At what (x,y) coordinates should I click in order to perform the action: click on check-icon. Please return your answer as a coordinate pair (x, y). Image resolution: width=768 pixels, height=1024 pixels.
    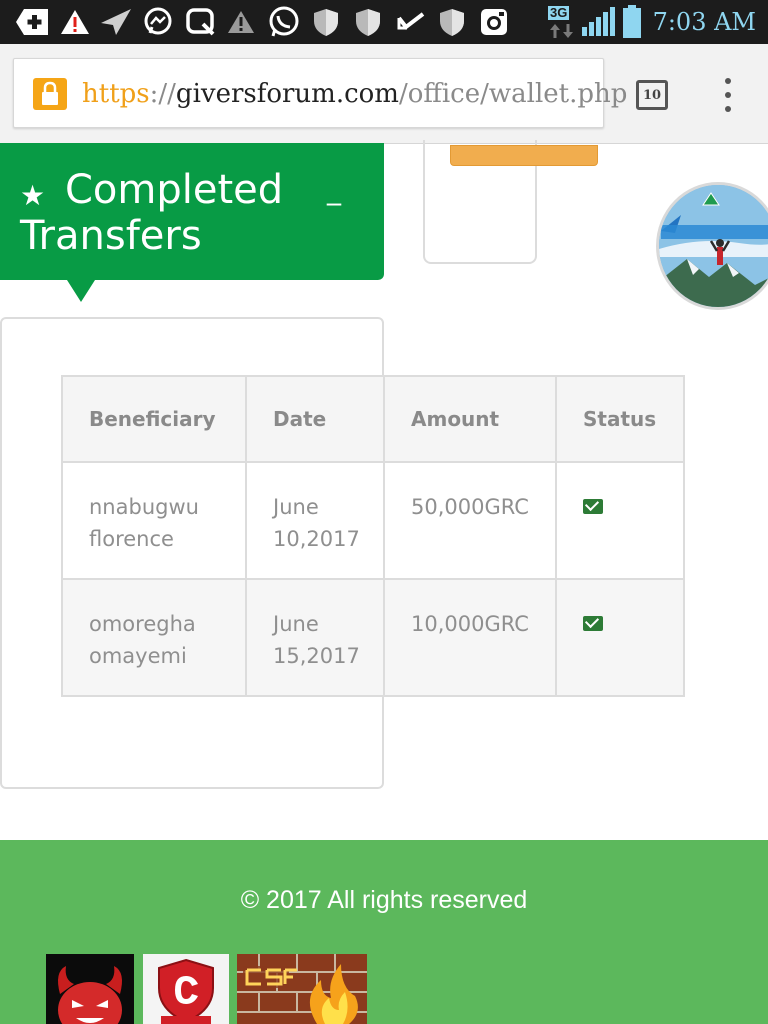
    Looking at the image, I should click on (411, 22).